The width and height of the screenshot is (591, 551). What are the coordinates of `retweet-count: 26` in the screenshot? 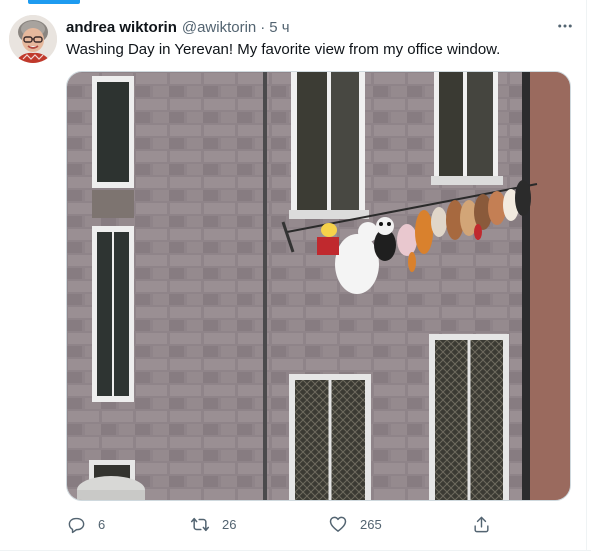 It's located at (229, 524).